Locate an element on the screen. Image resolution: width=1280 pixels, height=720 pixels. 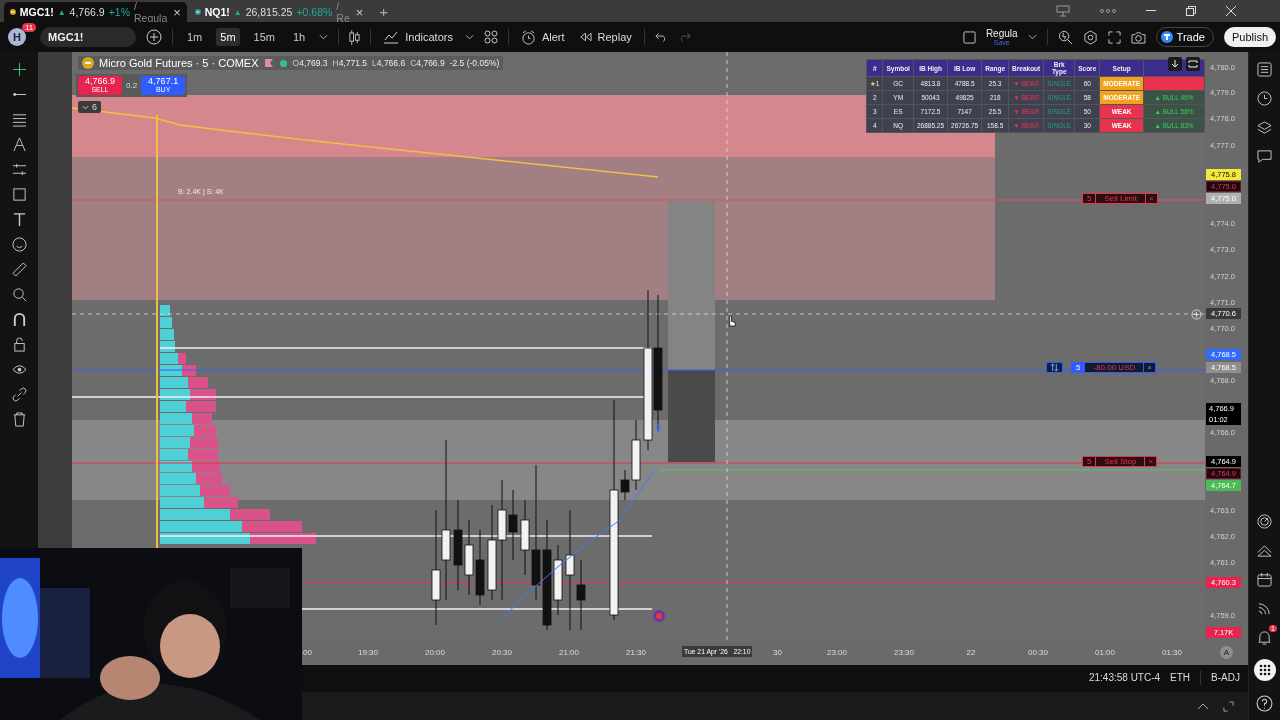
avatar: H is located at coordinates (17, 37).